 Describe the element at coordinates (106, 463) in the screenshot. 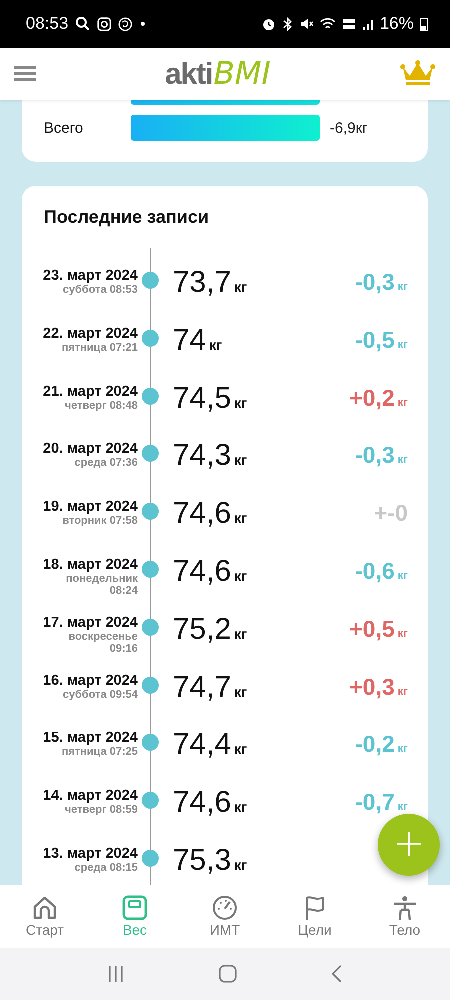

I see `entry-time: среда 07:36` at that location.